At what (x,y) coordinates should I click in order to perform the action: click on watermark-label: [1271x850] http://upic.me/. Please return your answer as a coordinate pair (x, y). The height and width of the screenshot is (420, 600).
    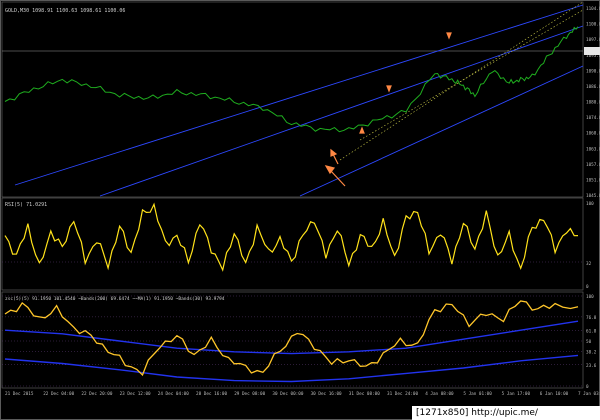
    Looking at the image, I should click on (506, 413).